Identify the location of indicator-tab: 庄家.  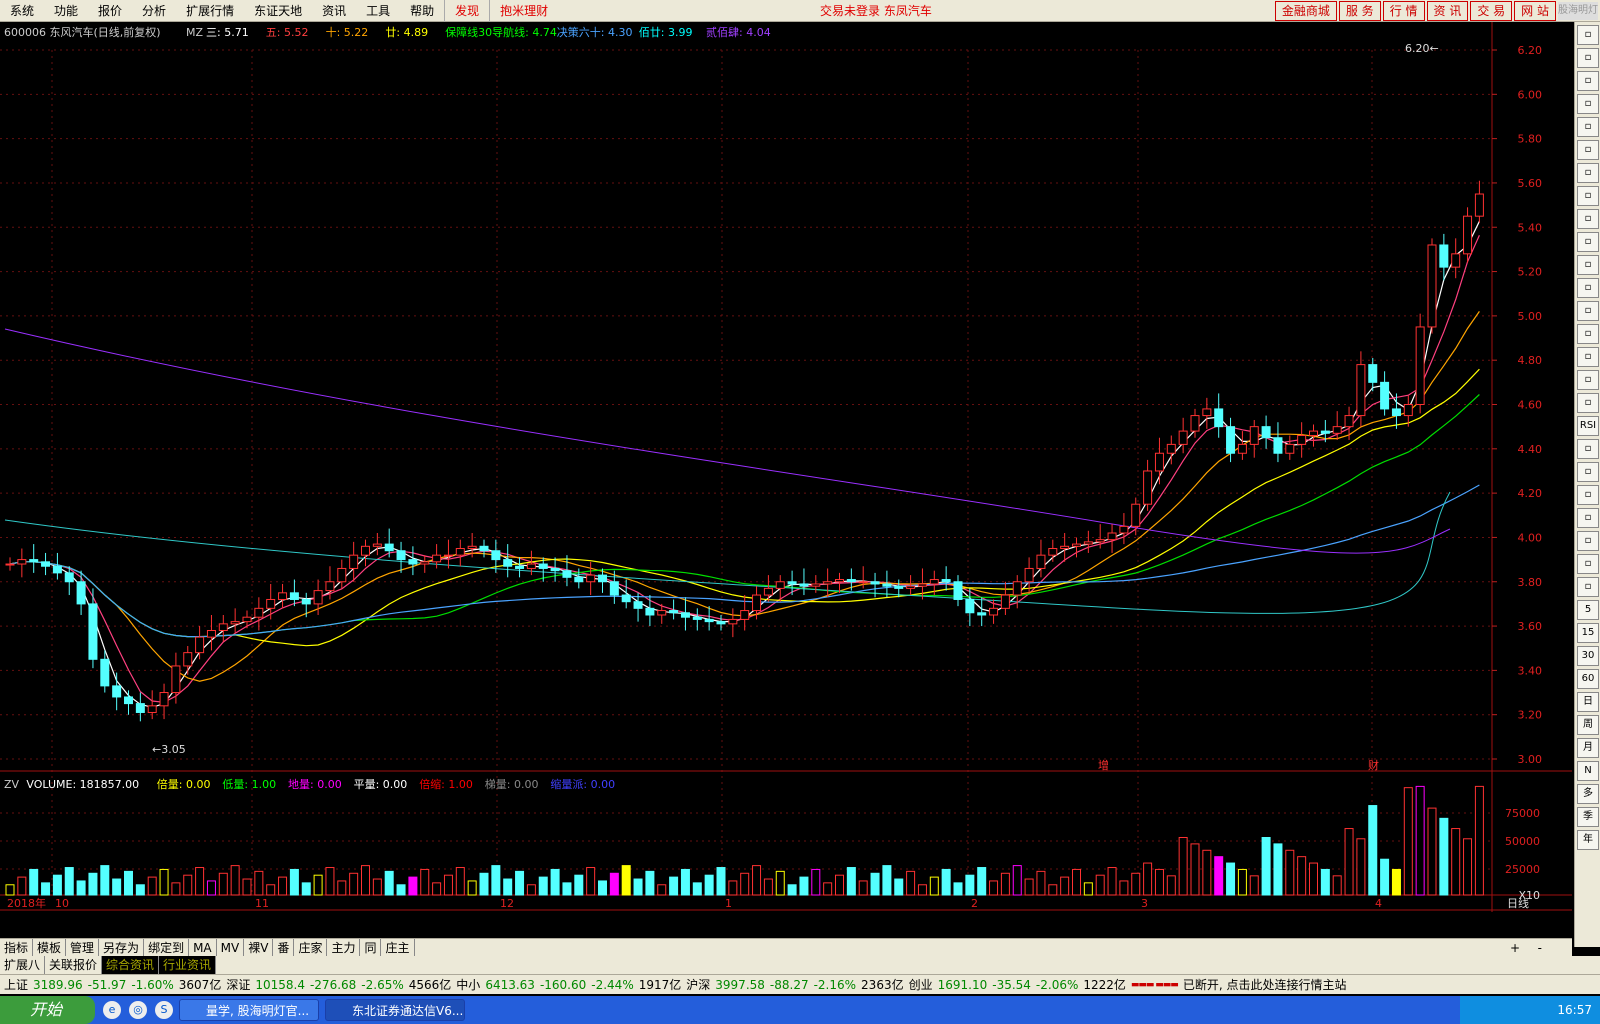
(311, 947).